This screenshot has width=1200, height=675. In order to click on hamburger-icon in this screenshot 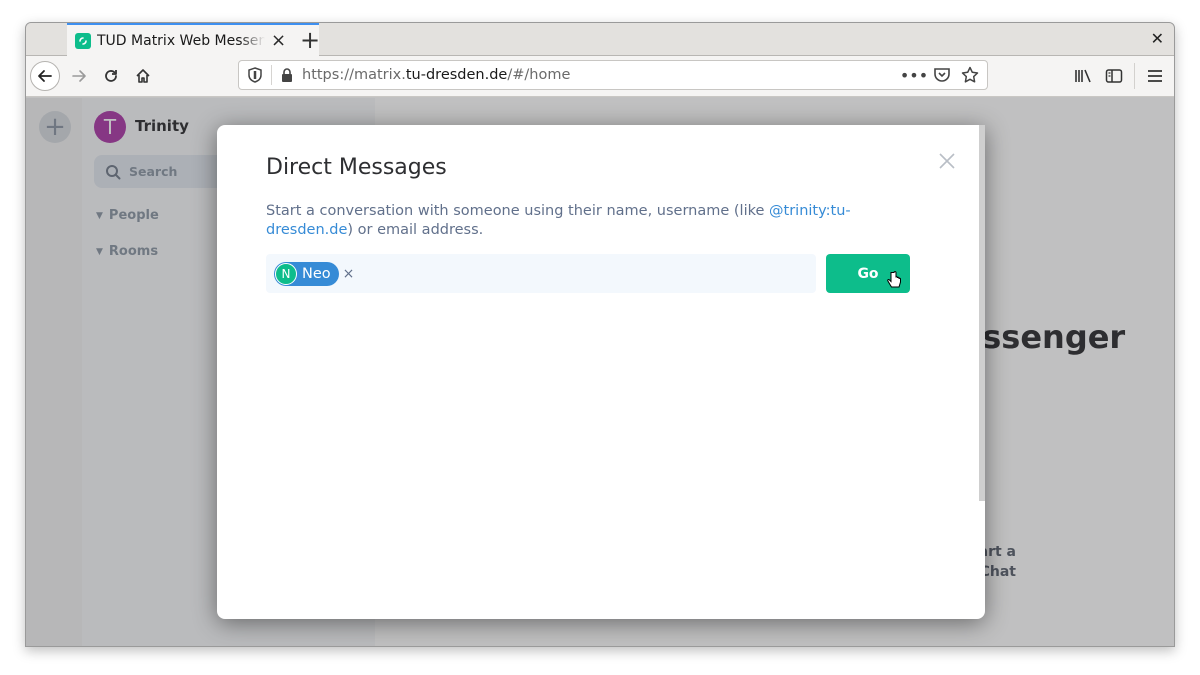, I will do `click(1155, 76)`.